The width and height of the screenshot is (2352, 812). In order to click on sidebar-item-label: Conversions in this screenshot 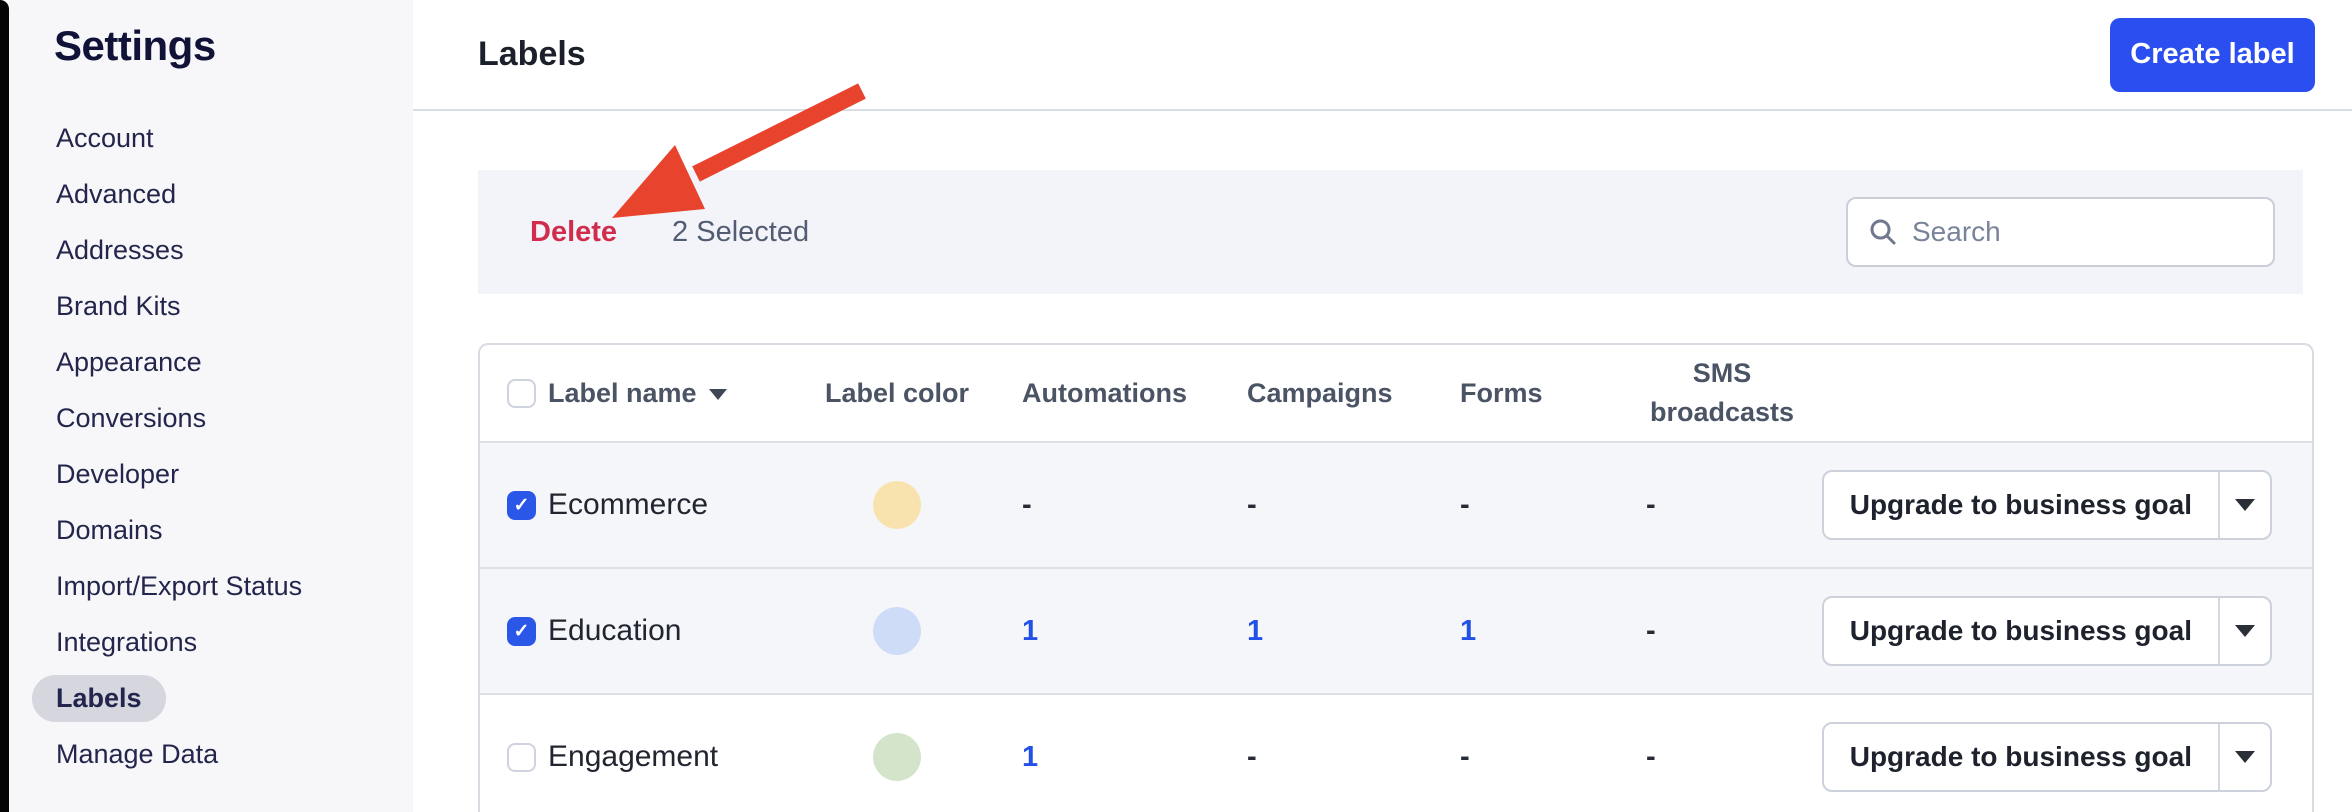, I will do `click(131, 417)`.